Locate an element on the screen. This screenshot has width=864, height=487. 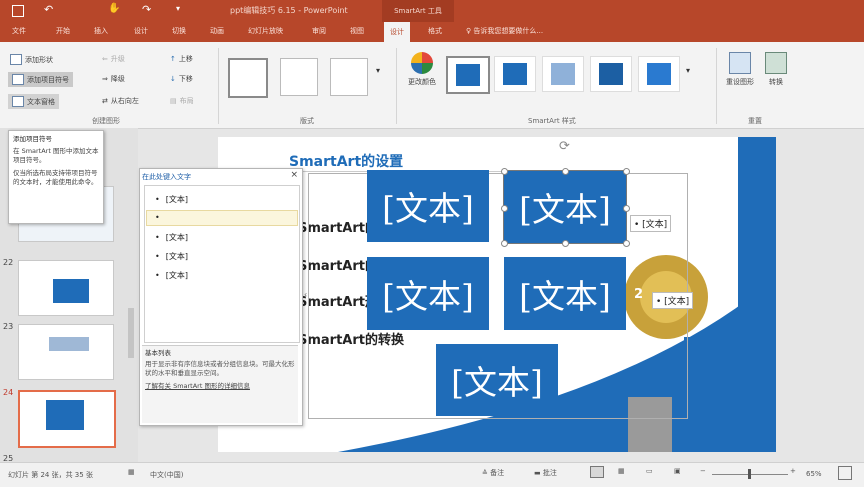
zoom-out-icon: − is located at coordinates (703, 471).